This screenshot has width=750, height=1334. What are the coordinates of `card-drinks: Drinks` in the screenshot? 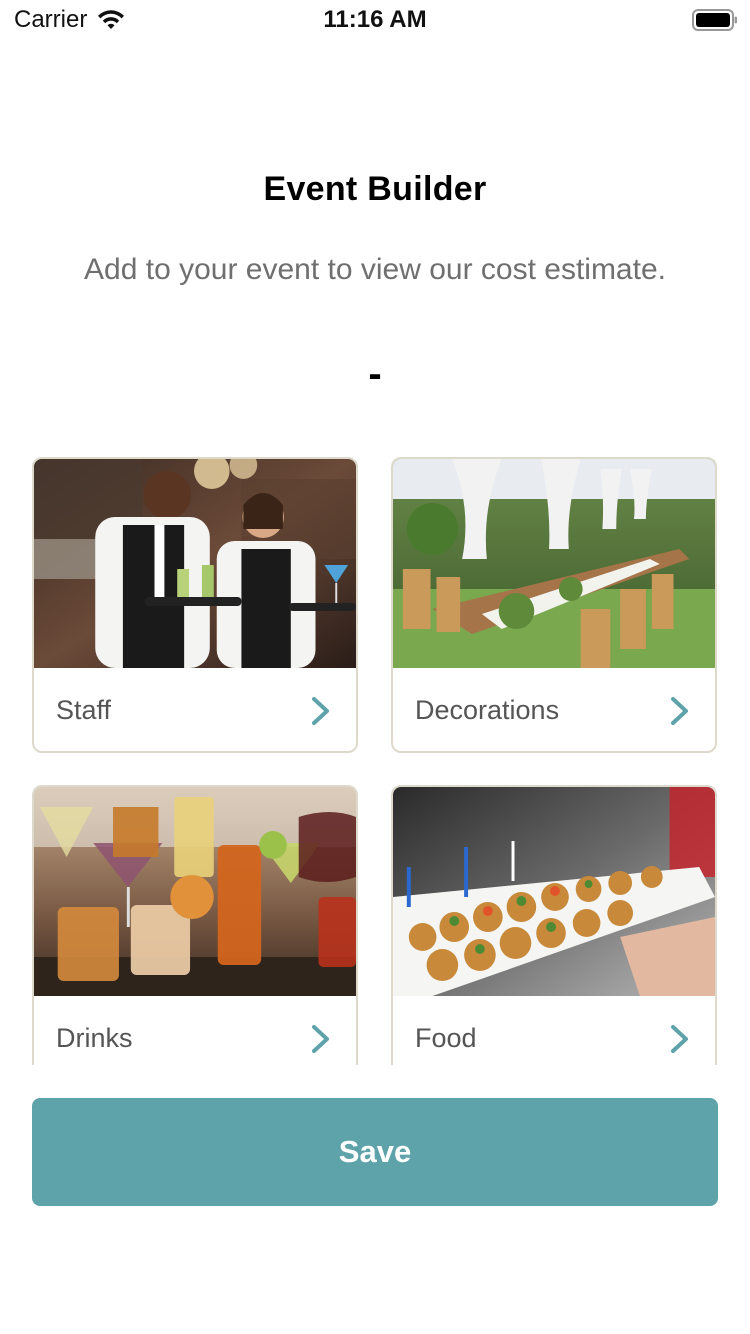 It's located at (195, 925).